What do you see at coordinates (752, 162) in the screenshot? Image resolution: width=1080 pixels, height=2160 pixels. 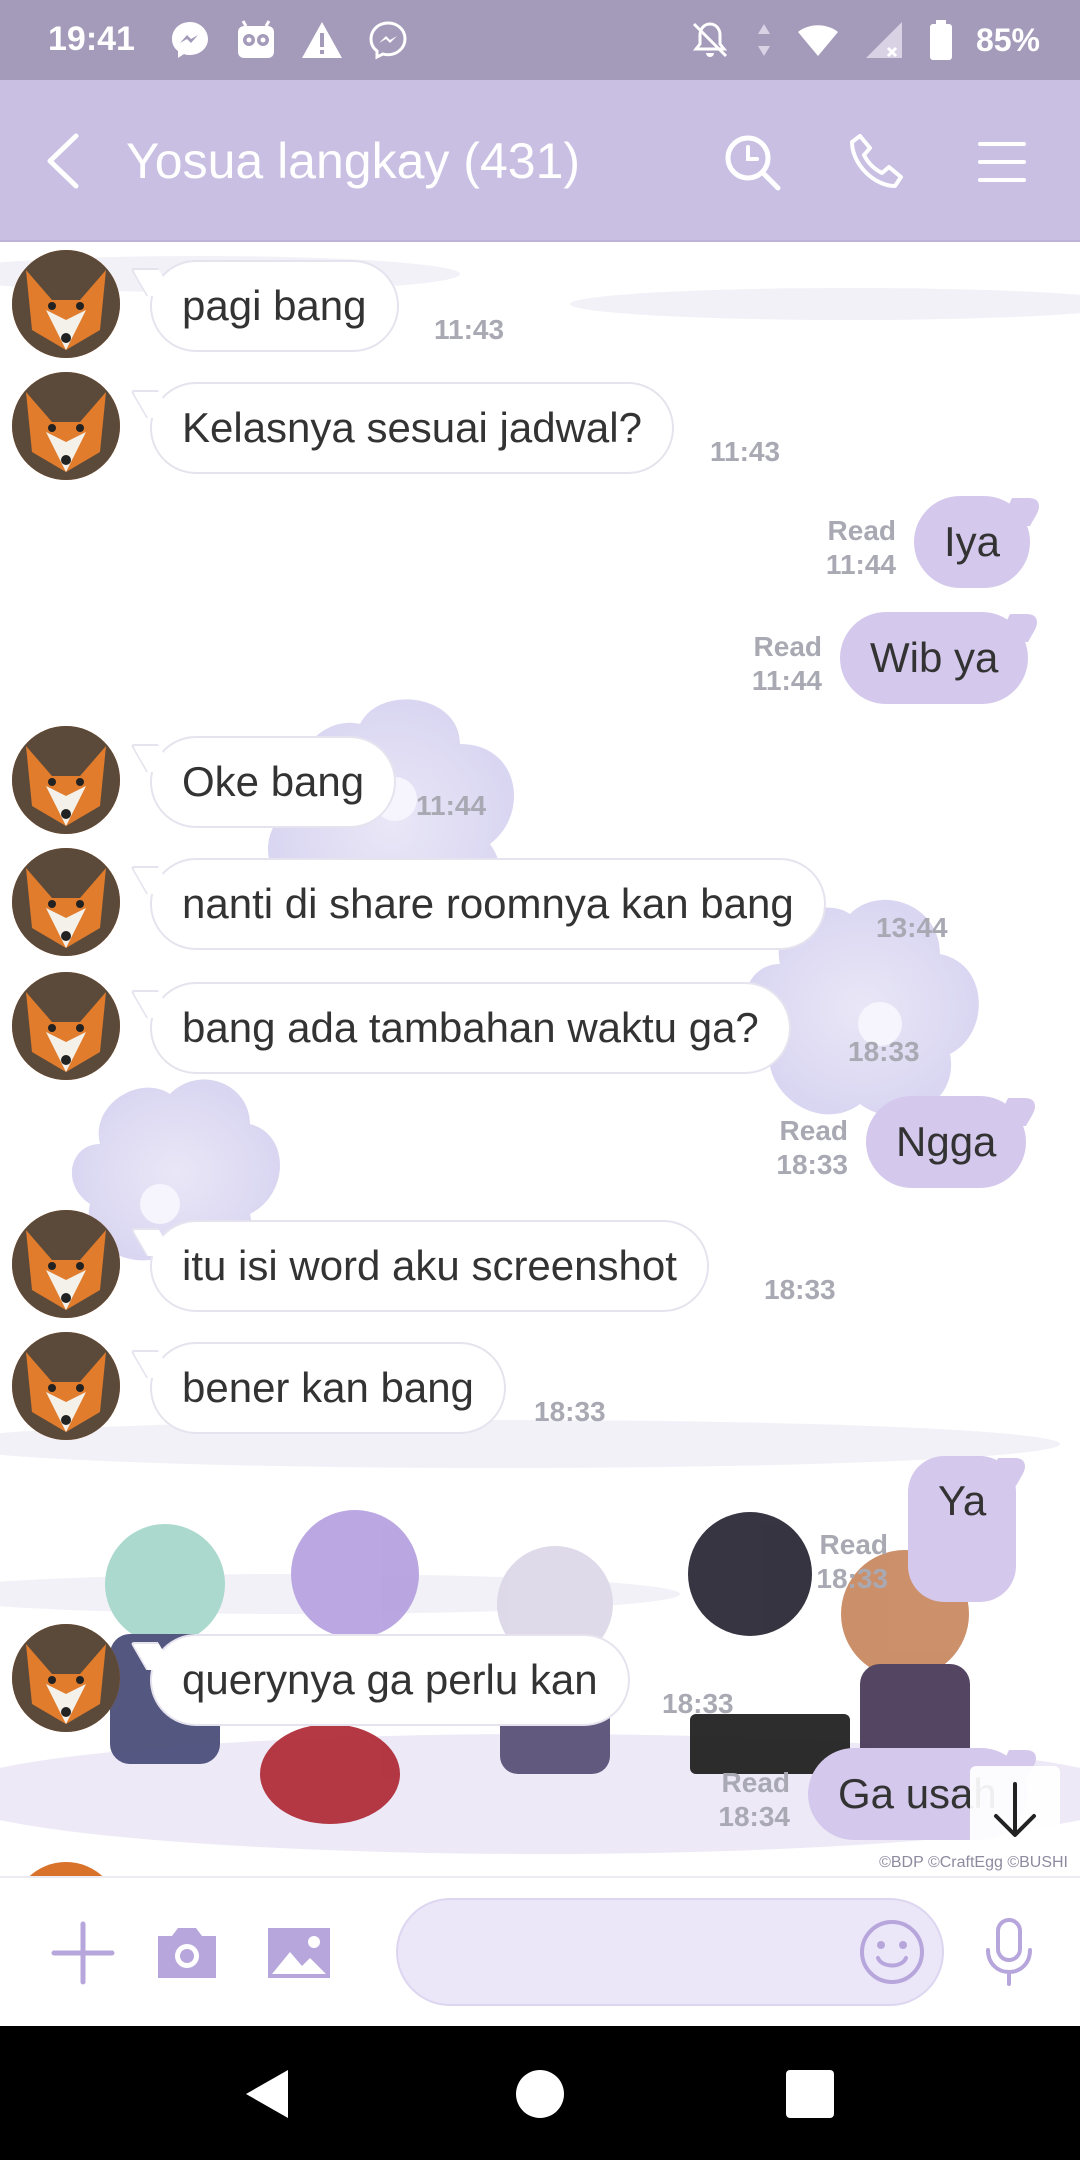 I see `search-icon` at bounding box center [752, 162].